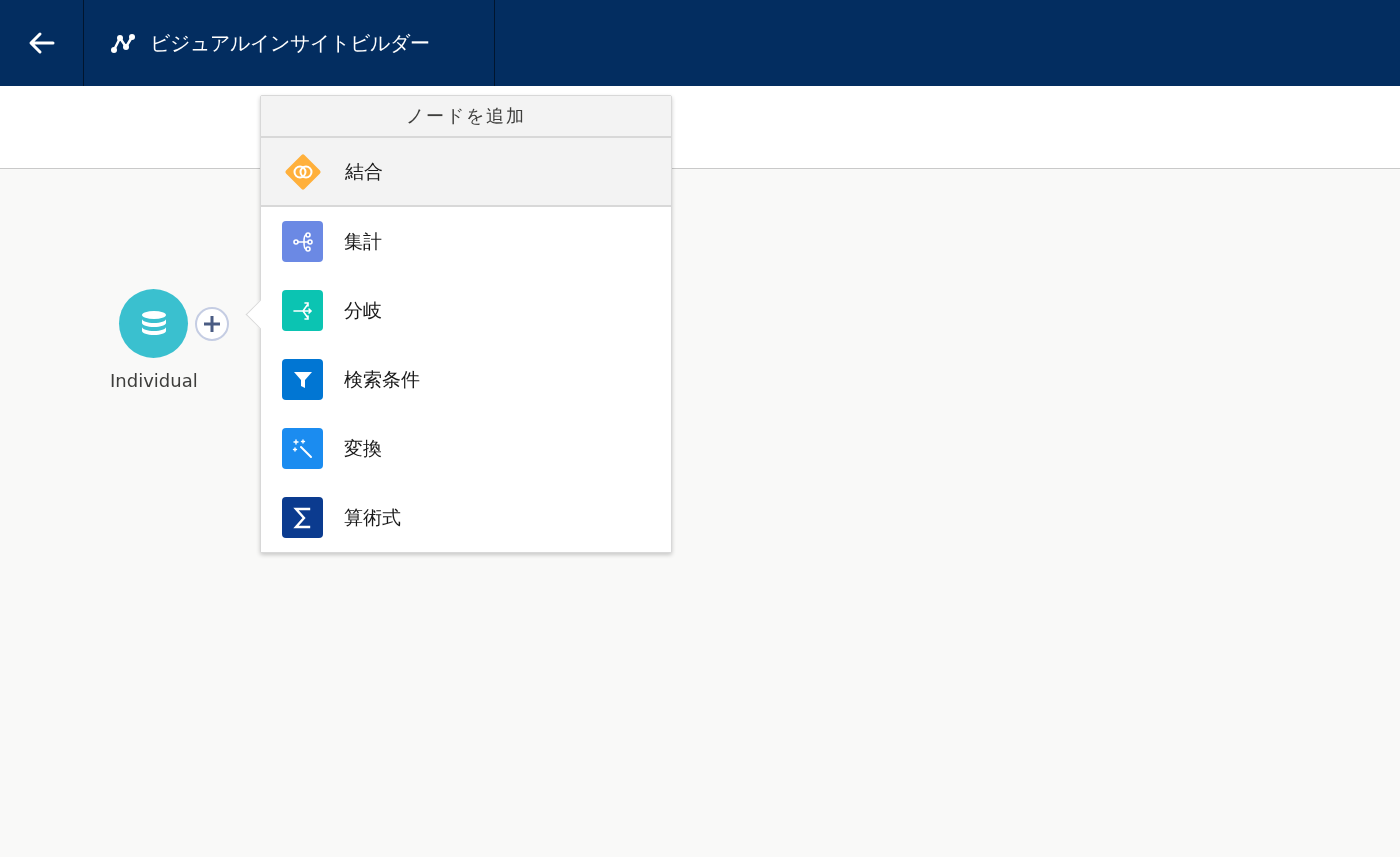  I want to click on plus-icon, so click(212, 324).